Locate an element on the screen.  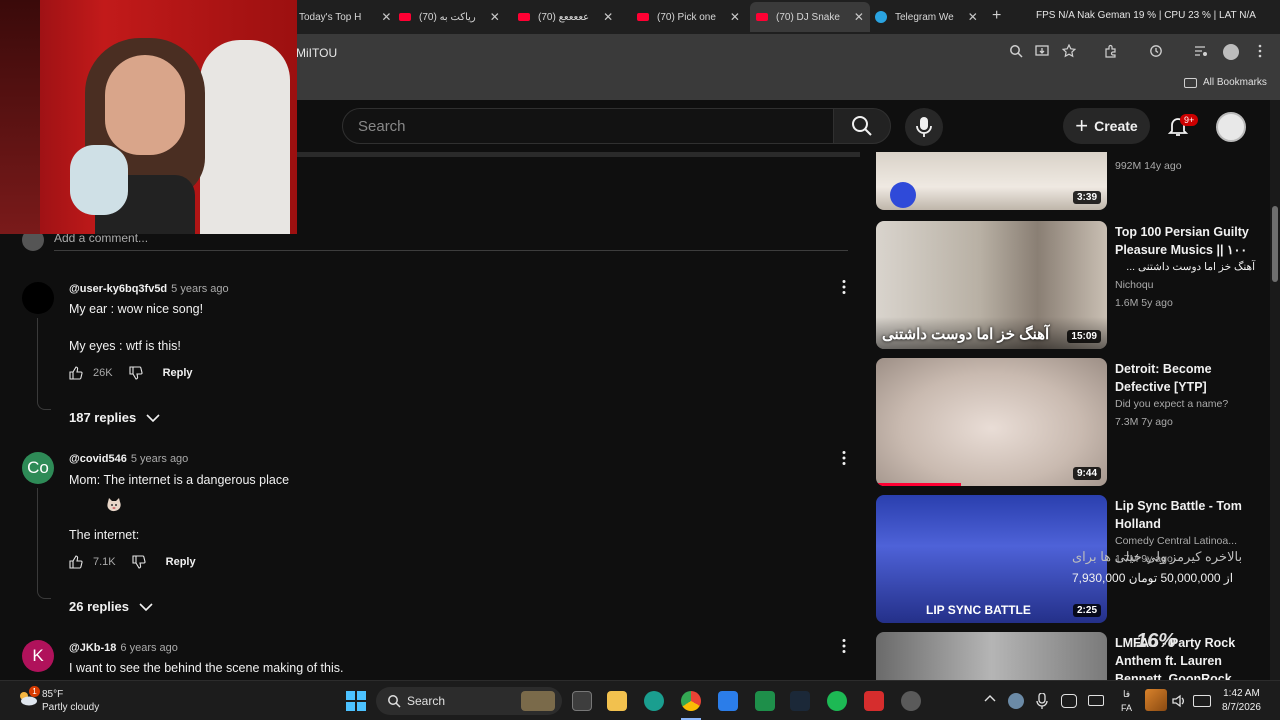
all-bookmarks-button: All Bookmarks is located at coordinates (1225, 82).